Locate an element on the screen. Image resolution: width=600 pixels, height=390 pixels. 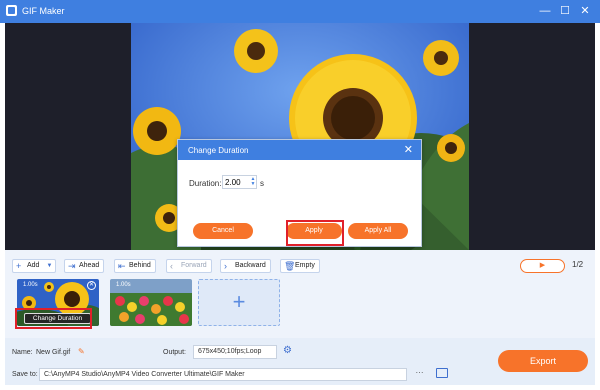
plus-icon: + is located at coordinates (19, 266).